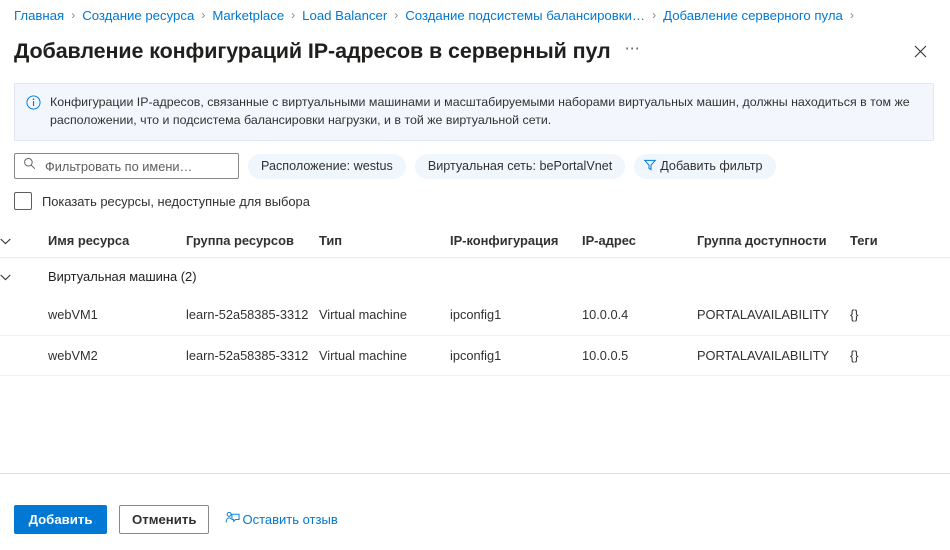  Describe the element at coordinates (753, 15) in the screenshot. I see `breadcrumb-item-add-backend-pool: Добавление серверного пула` at that location.